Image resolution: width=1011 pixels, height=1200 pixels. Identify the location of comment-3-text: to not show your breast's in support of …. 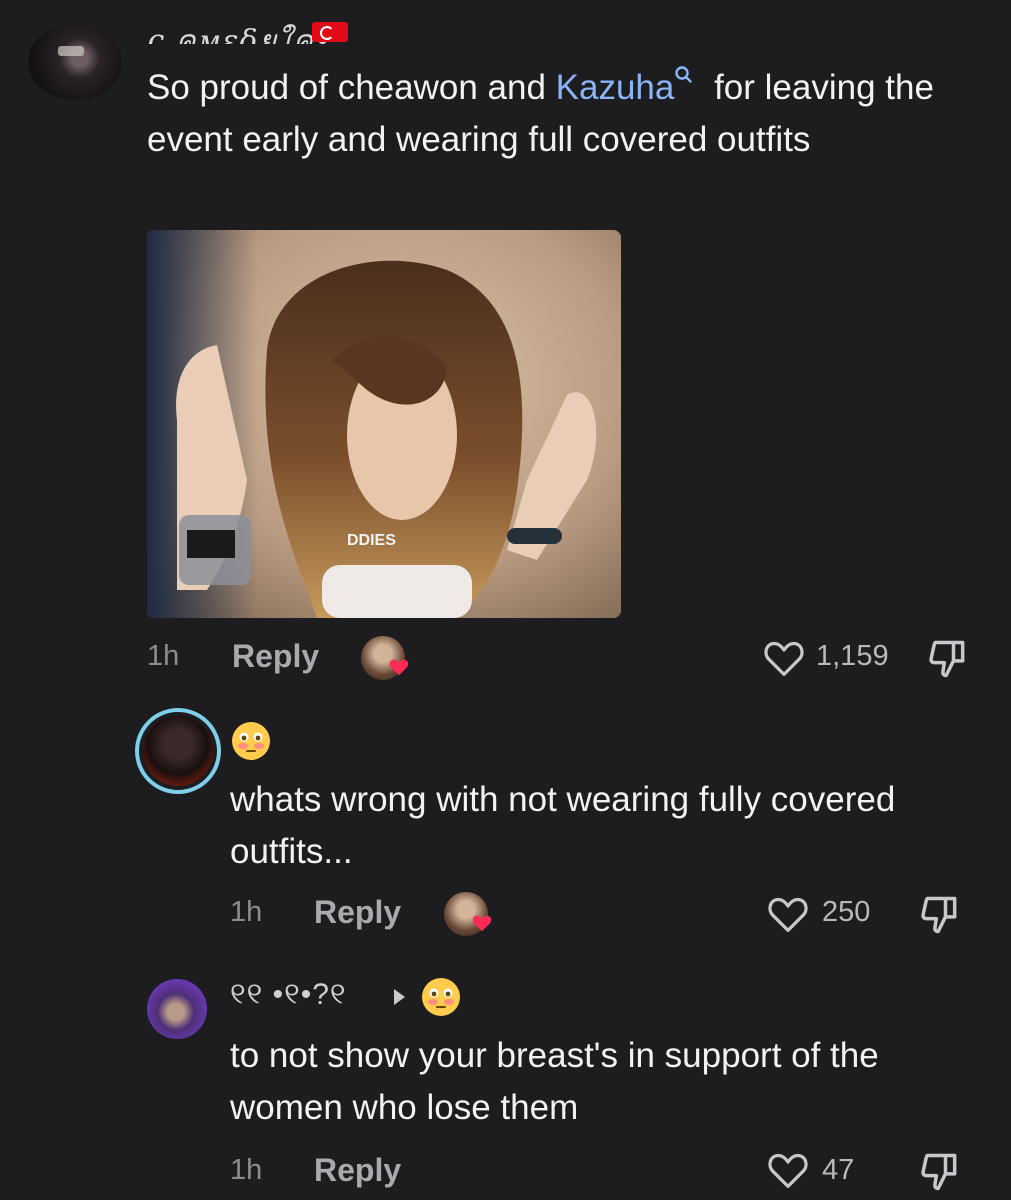
(554, 1081).